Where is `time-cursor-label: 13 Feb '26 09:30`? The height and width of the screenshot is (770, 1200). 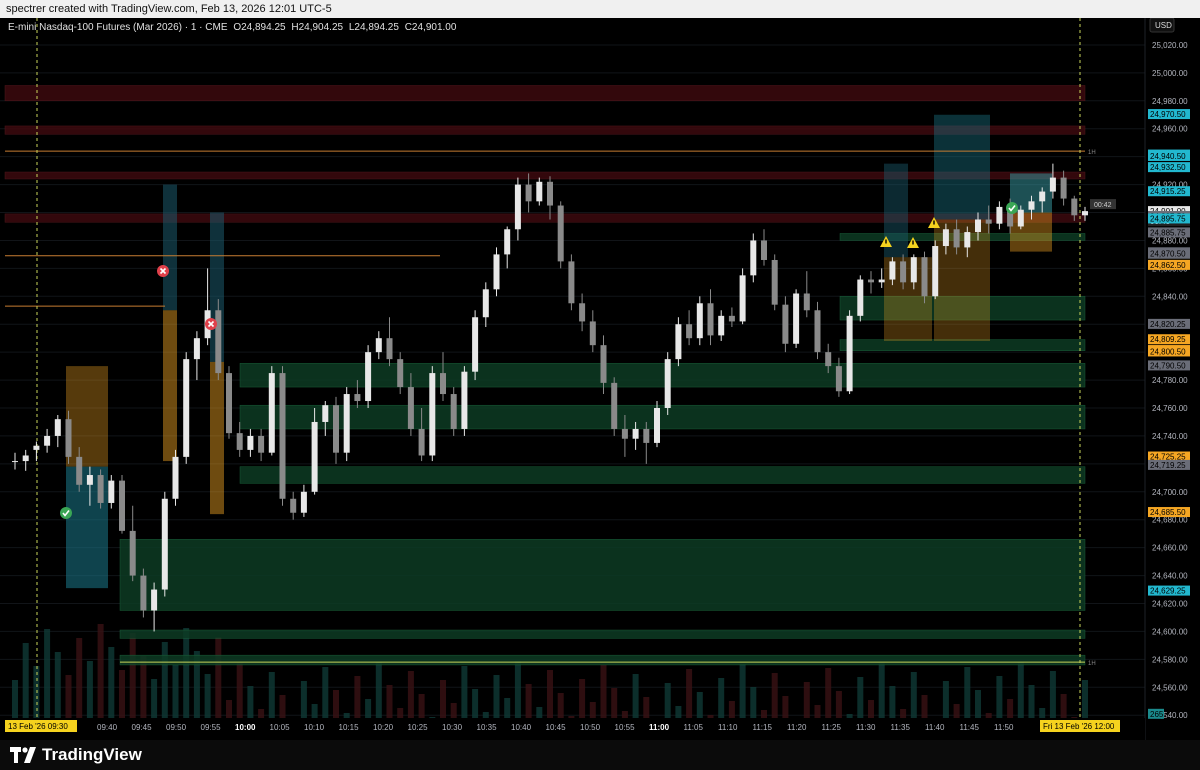 time-cursor-label: 13 Feb '26 09:30 is located at coordinates (38, 726).